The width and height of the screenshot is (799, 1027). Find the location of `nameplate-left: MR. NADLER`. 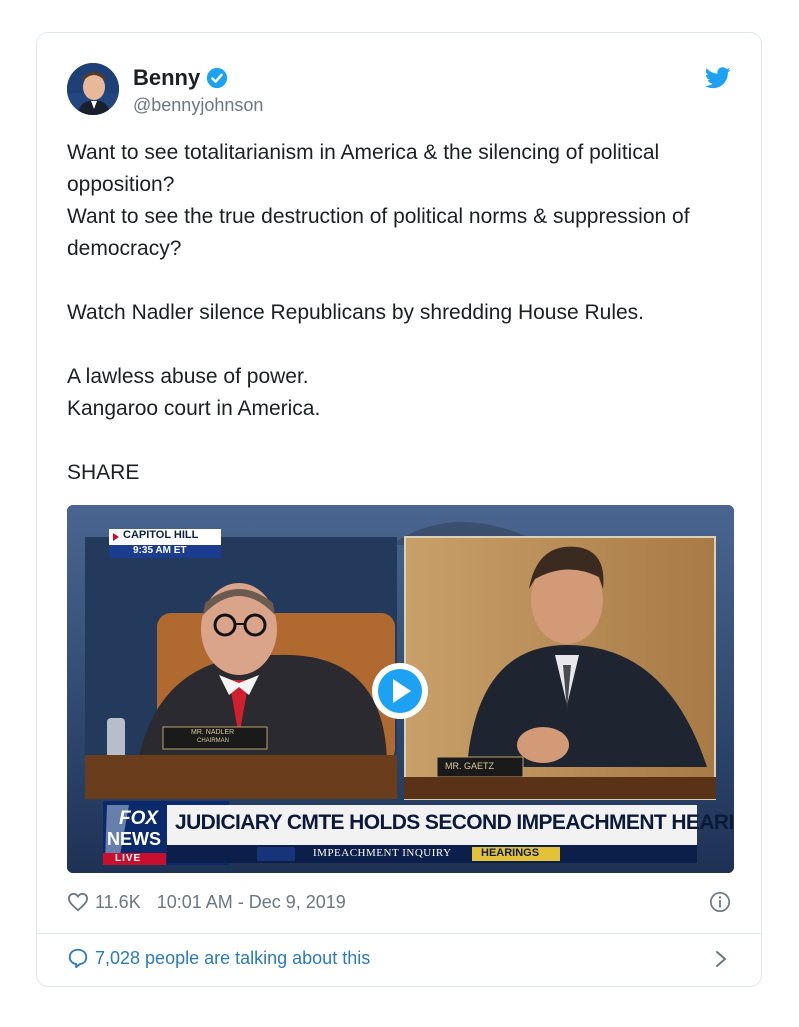

nameplate-left: MR. NADLER is located at coordinates (213, 732).